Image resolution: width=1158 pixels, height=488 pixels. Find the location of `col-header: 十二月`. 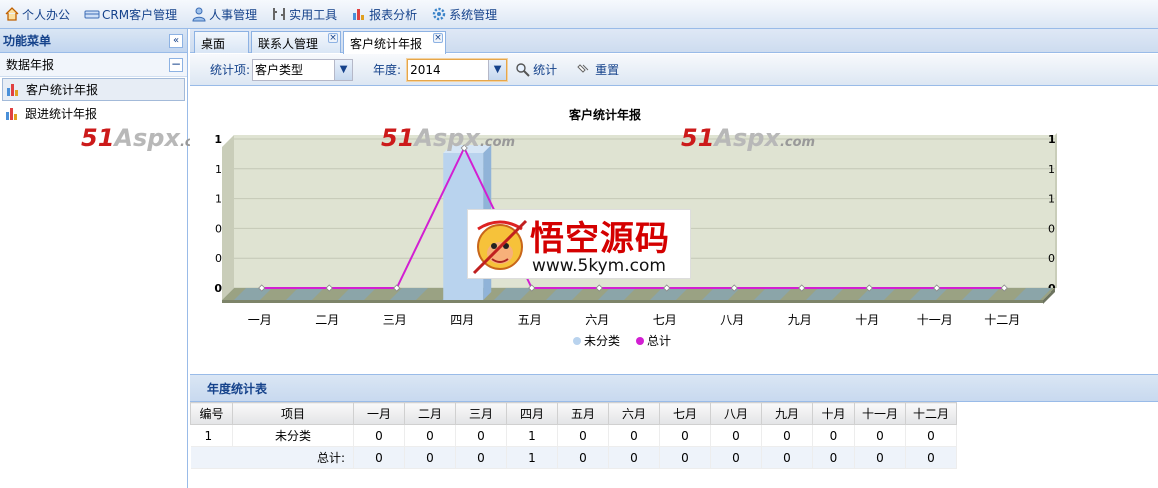

col-header: 十二月 is located at coordinates (931, 413).